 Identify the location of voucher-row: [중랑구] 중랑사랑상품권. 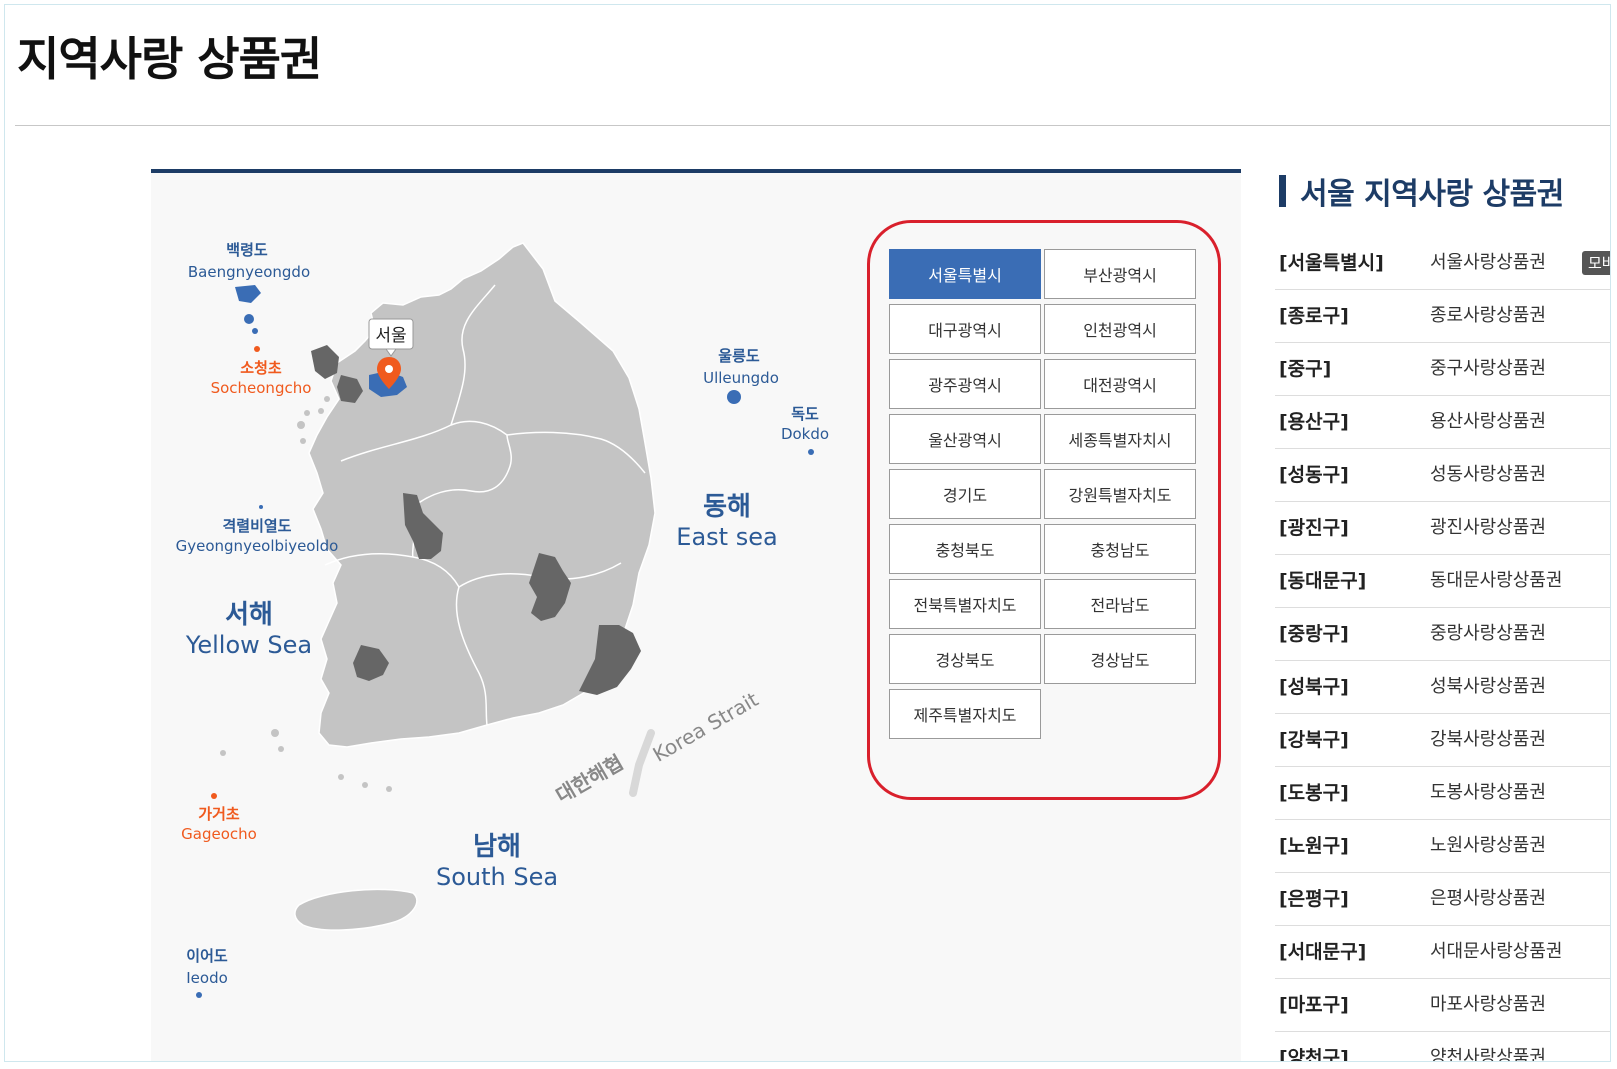
(1442, 634).